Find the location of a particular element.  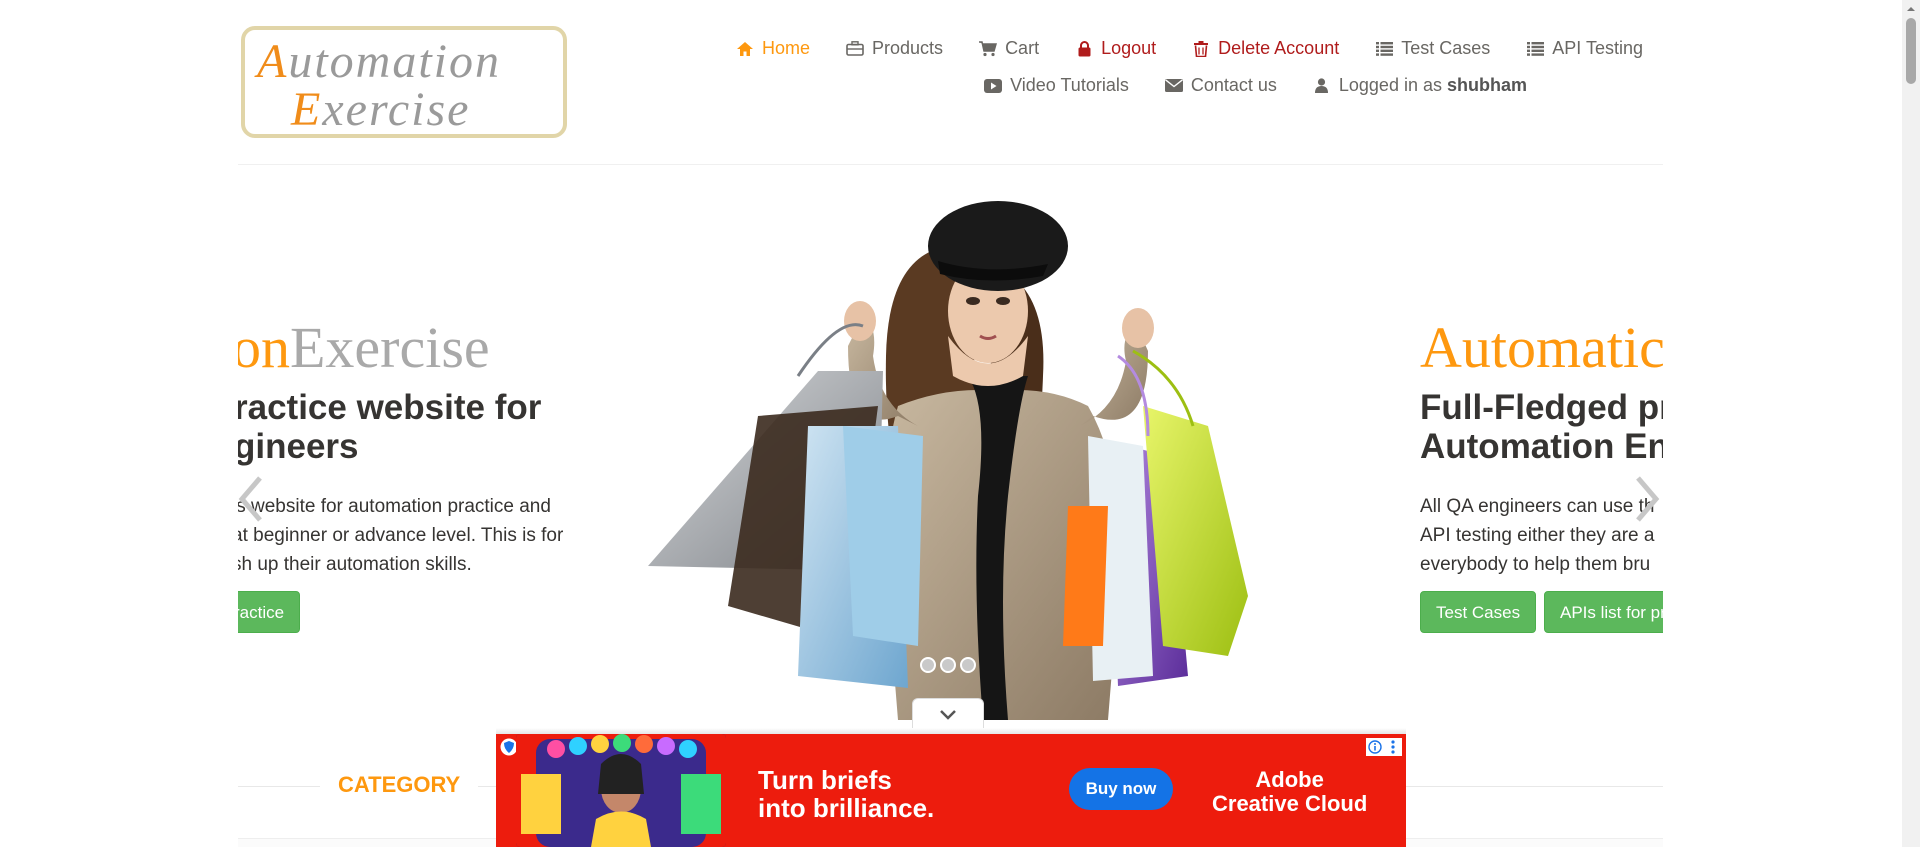

nav-api-testing: API Testing is located at coordinates (1584, 48).